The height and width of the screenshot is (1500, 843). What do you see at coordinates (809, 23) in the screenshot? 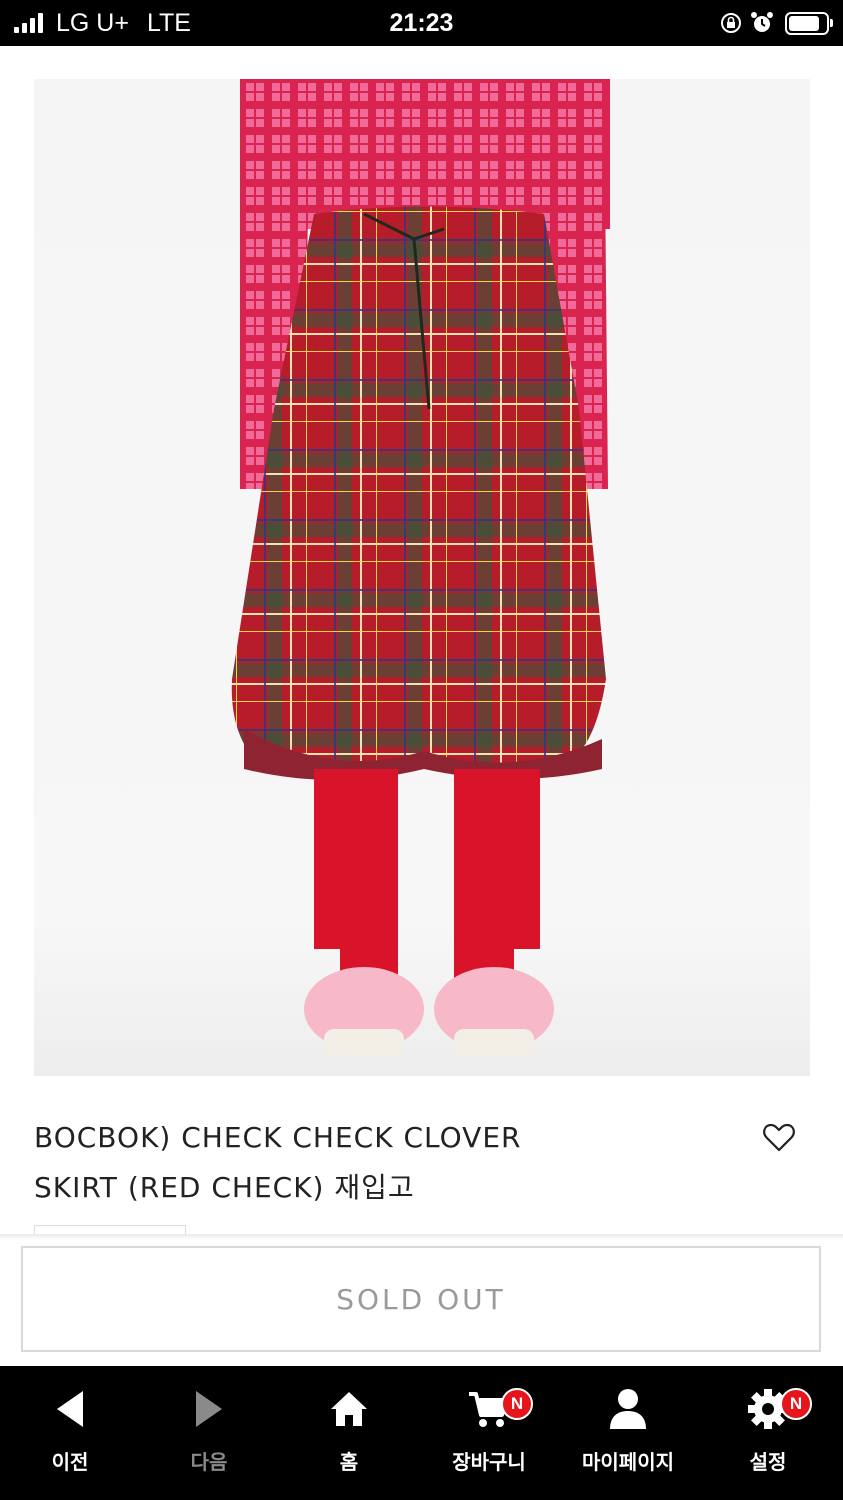
I see `battery-icon` at bounding box center [809, 23].